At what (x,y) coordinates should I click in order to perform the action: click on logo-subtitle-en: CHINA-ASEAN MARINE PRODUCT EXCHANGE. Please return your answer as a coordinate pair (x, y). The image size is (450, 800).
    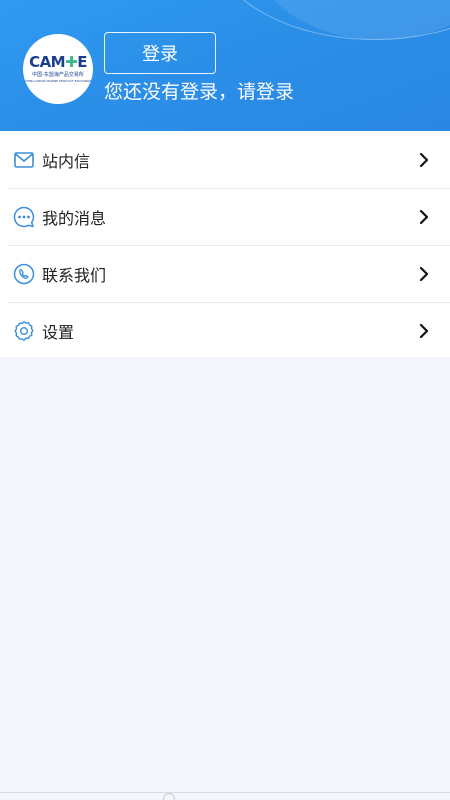
    Looking at the image, I should click on (58, 81).